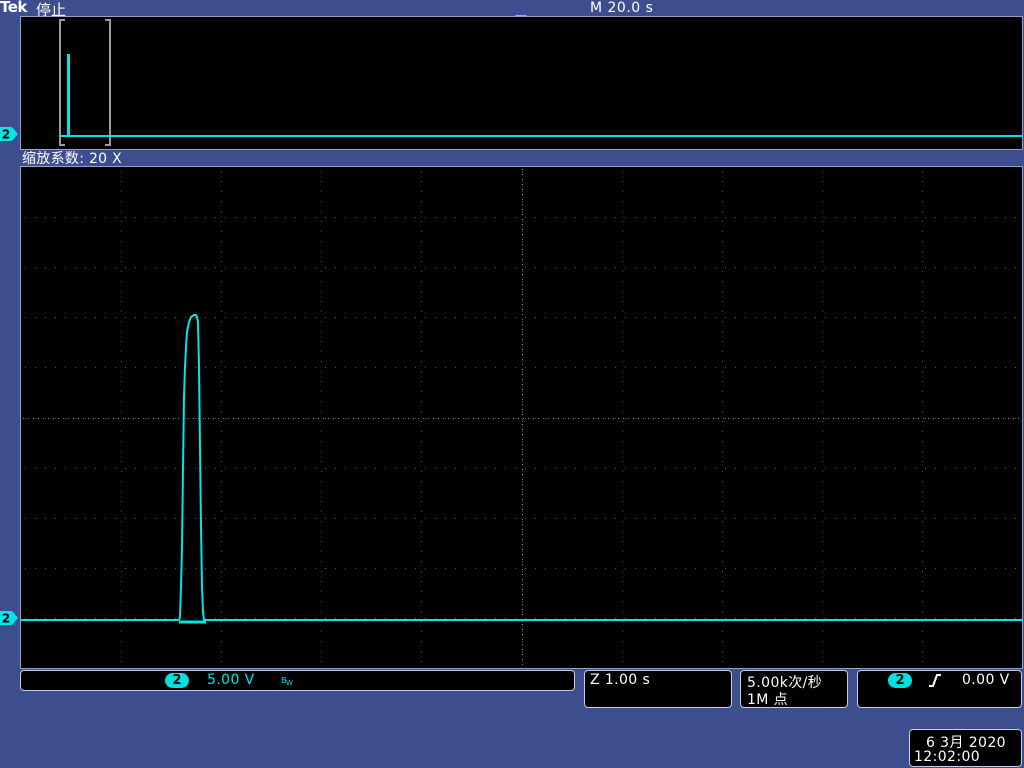 The height and width of the screenshot is (768, 1024). I want to click on bandwidth-limit-icon: B W, so click(287, 681).